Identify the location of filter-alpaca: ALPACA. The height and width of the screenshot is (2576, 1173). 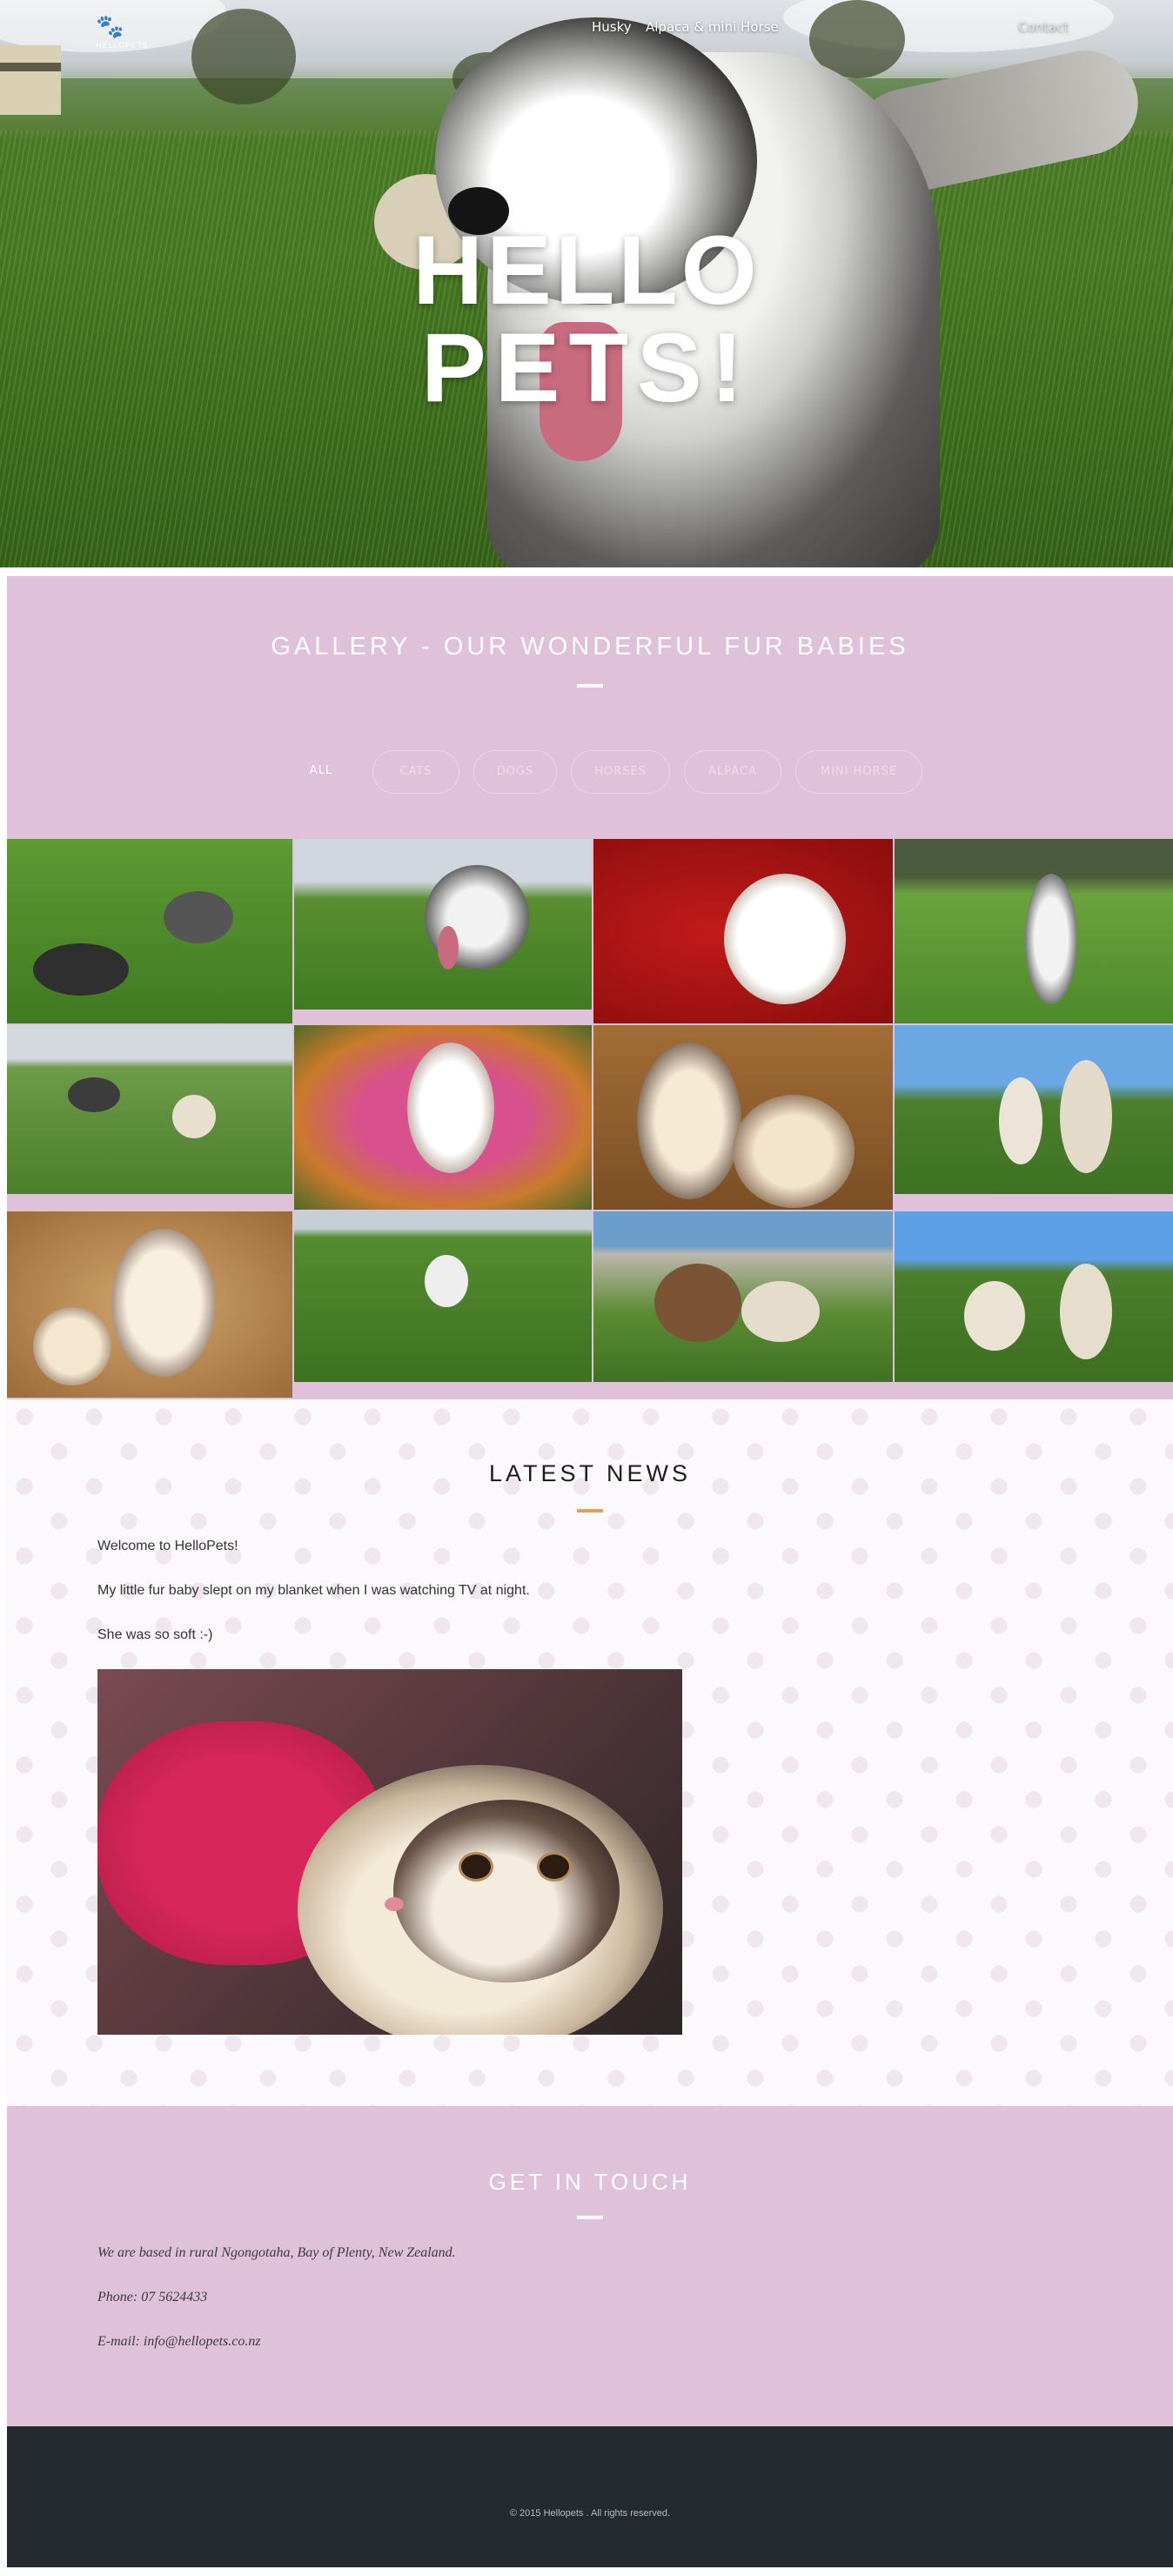
(733, 772).